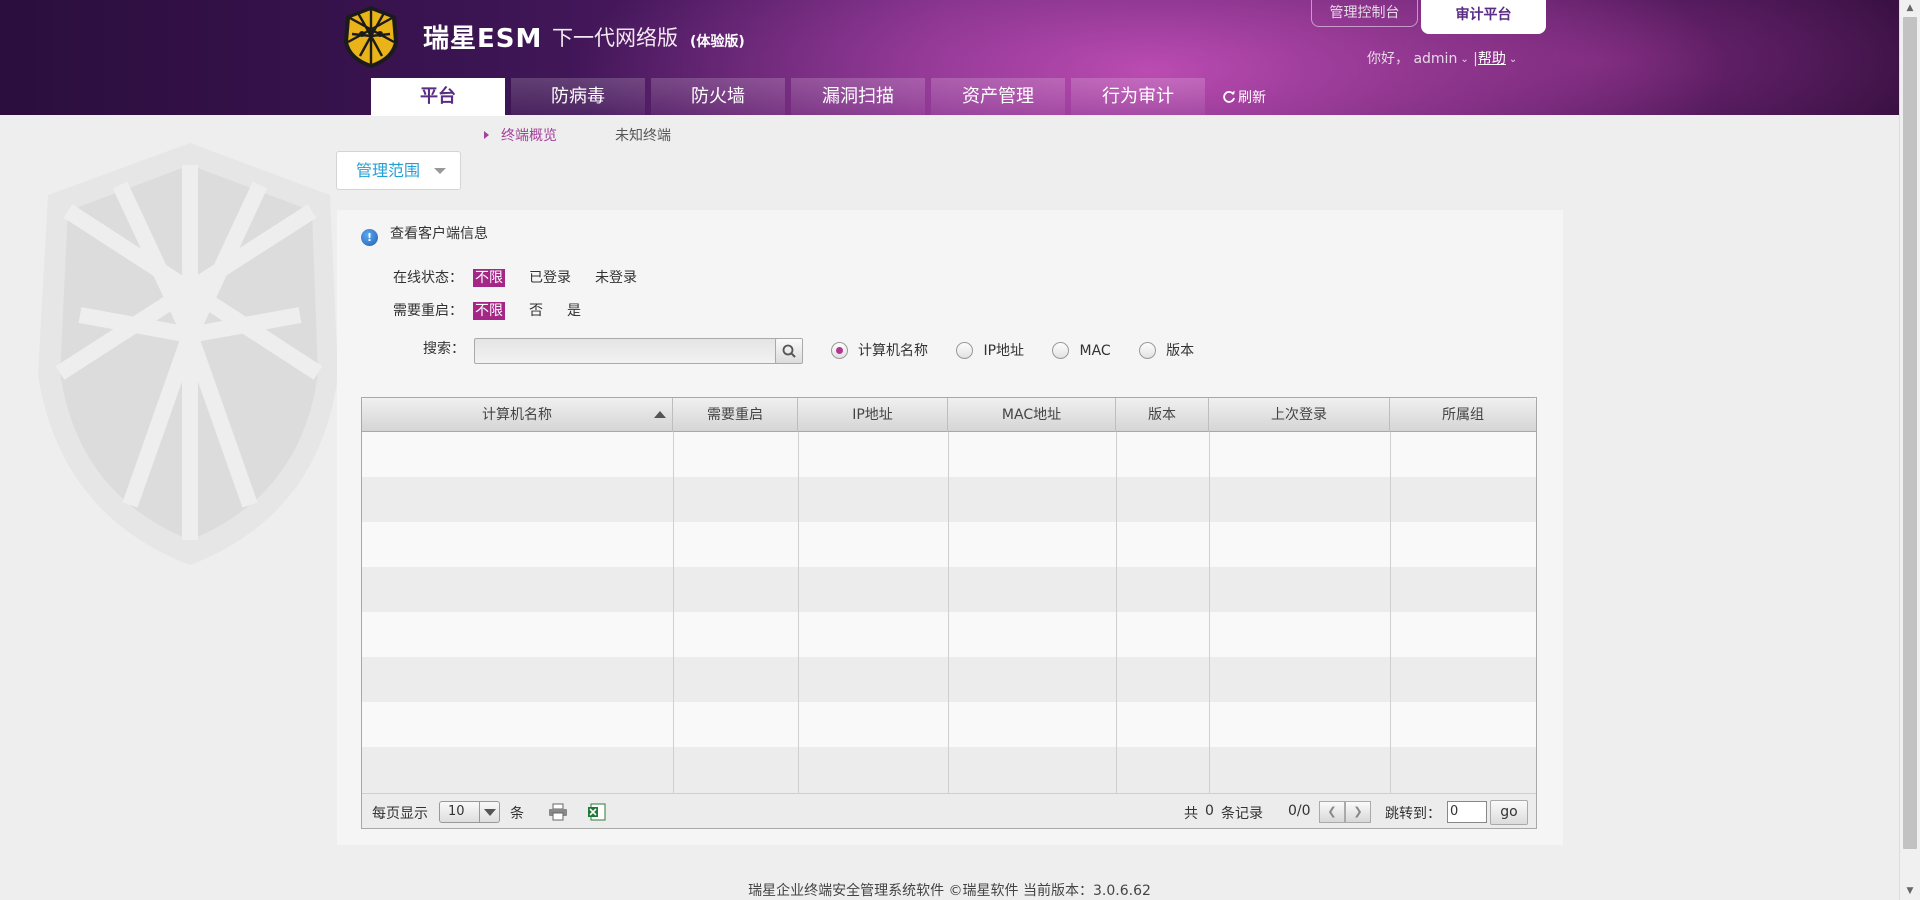 The image size is (1920, 900). Describe the element at coordinates (1180, 351) in the screenshot. I see `radio-label: 版本` at that location.